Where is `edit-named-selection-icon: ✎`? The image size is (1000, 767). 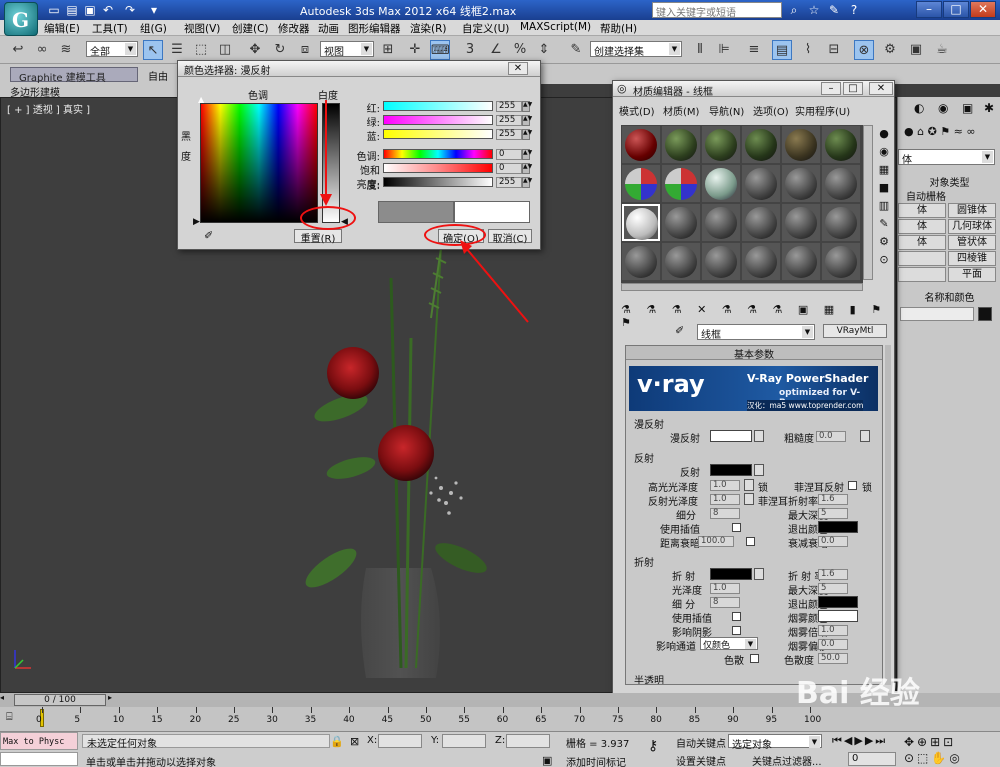
edit-named-selection-icon: ✎ is located at coordinates (576, 50).